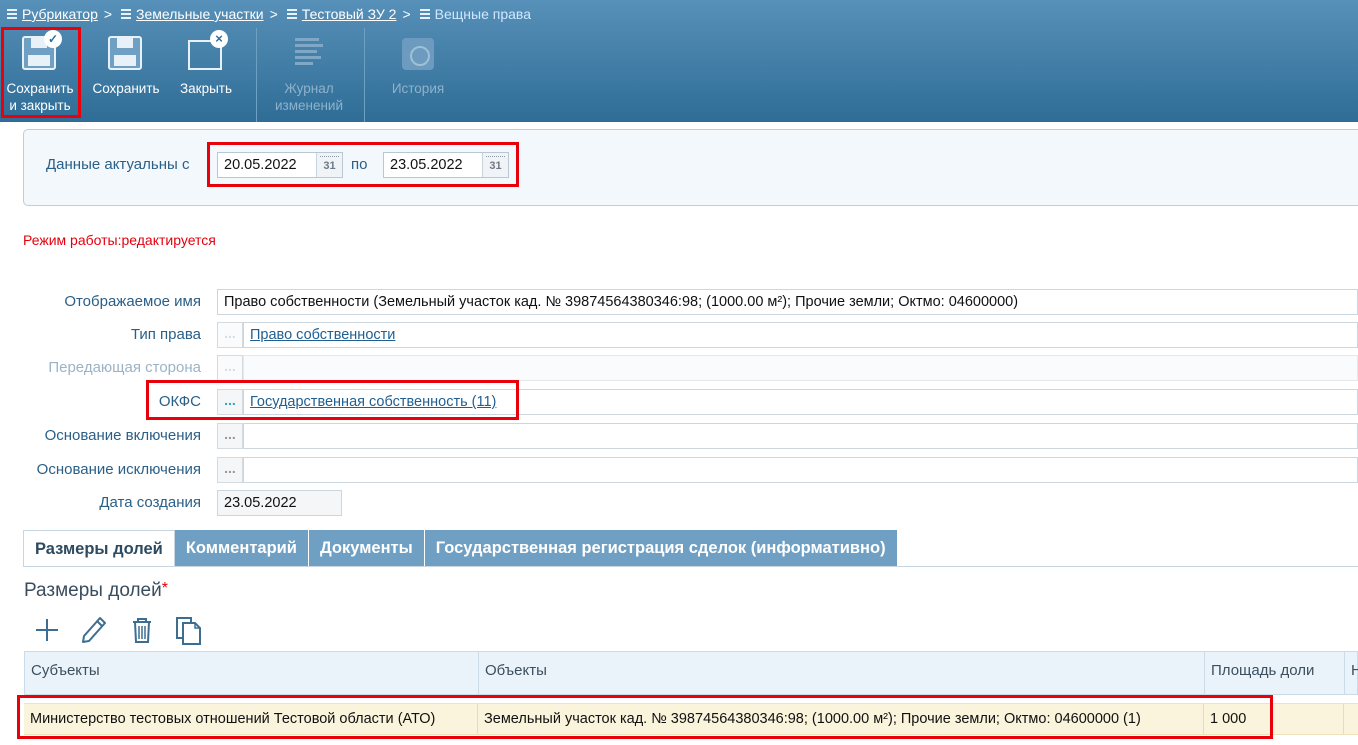  What do you see at coordinates (124, 367) in the screenshot?
I see `transferring-party-label: Передающая сторона` at bounding box center [124, 367].